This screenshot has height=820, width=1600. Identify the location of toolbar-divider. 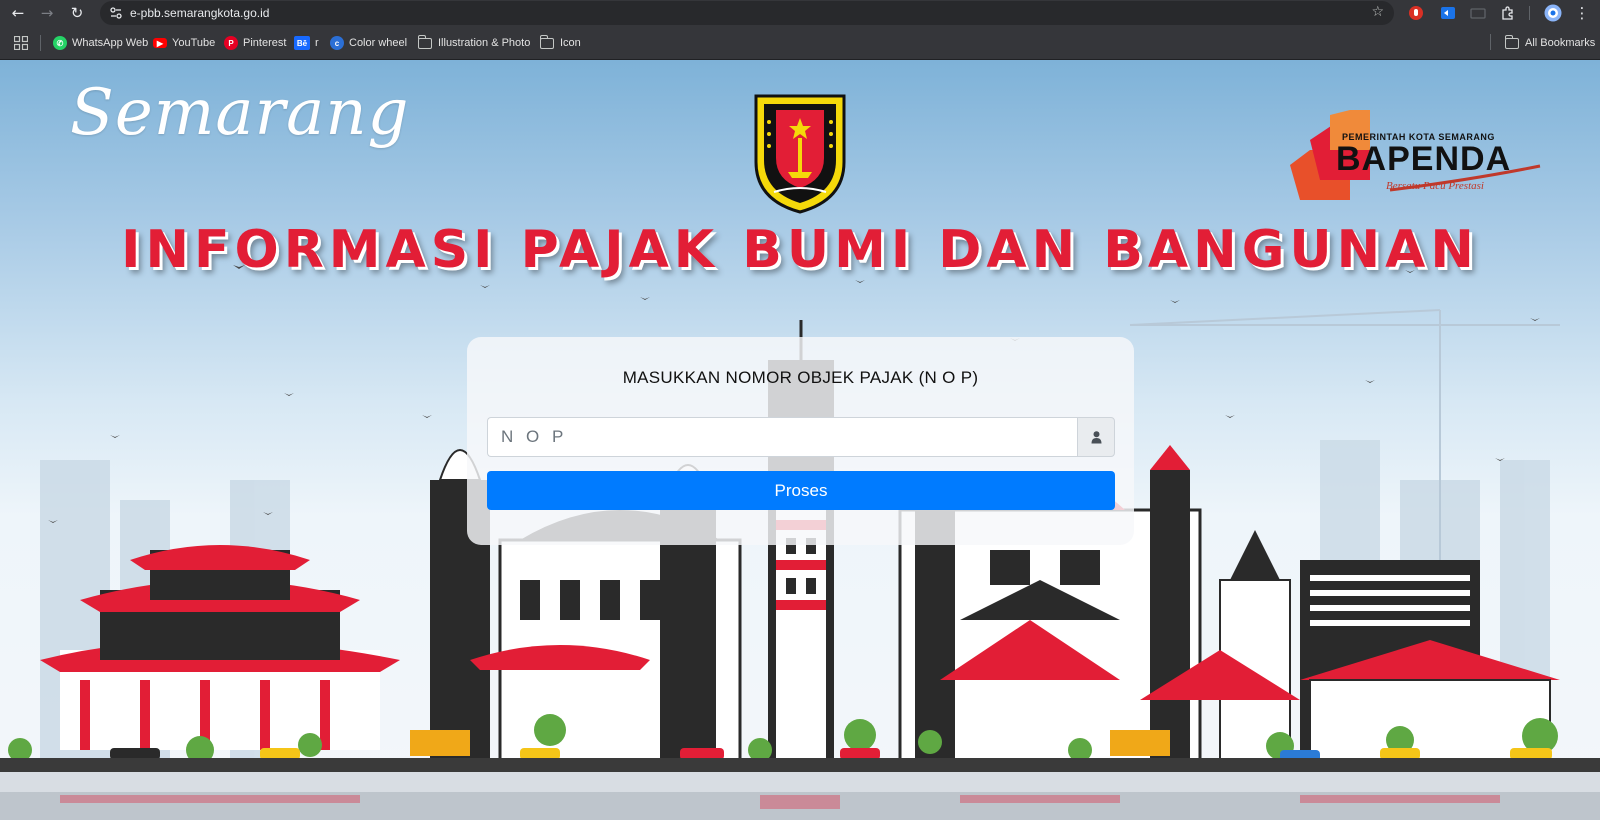
(1529, 13).